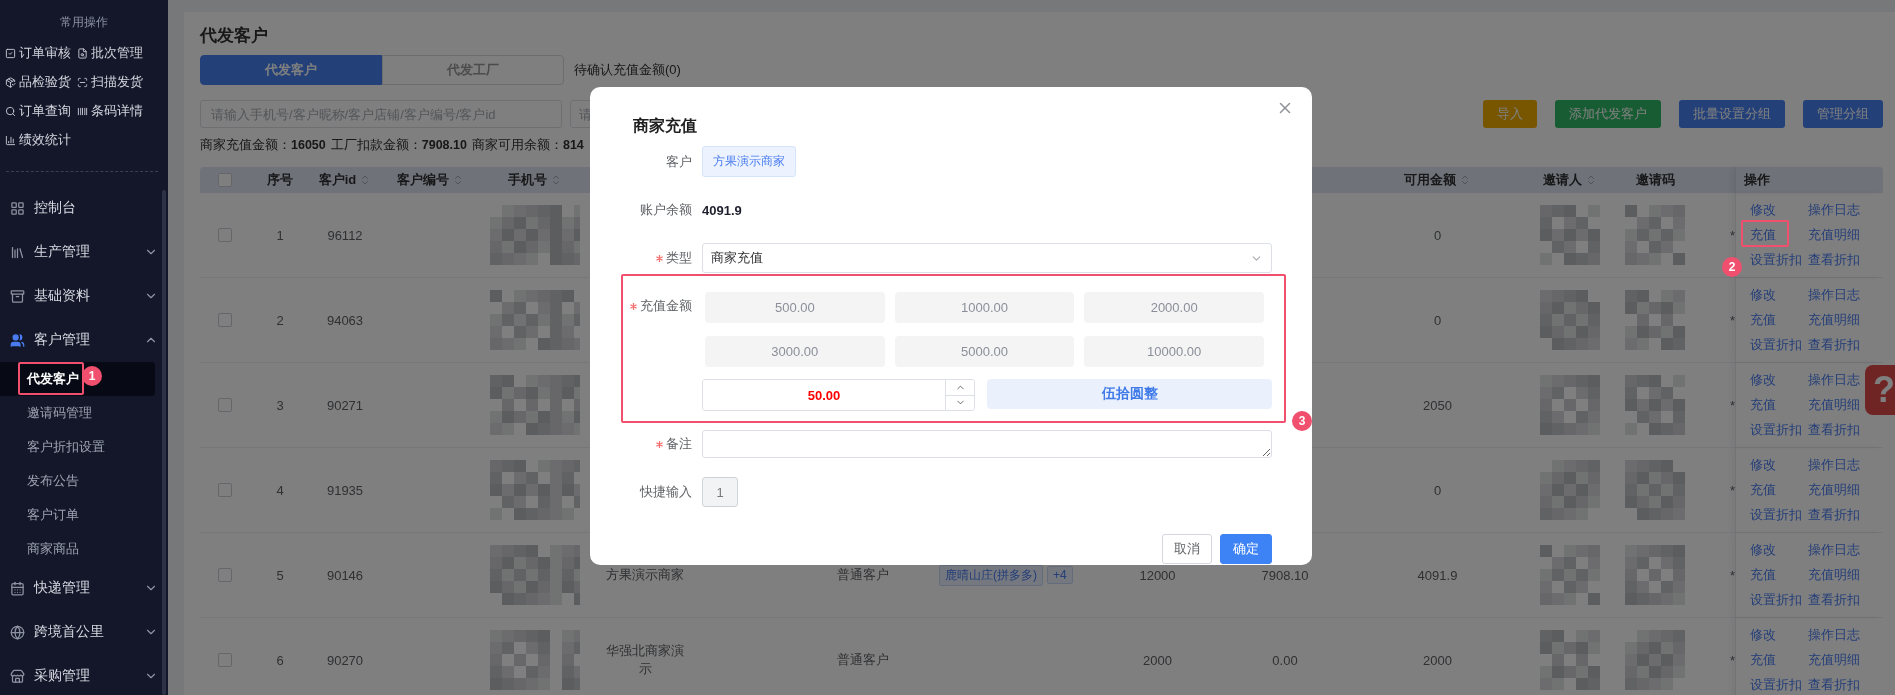  Describe the element at coordinates (280, 235) in the screenshot. I see `table-cell: 1` at that location.